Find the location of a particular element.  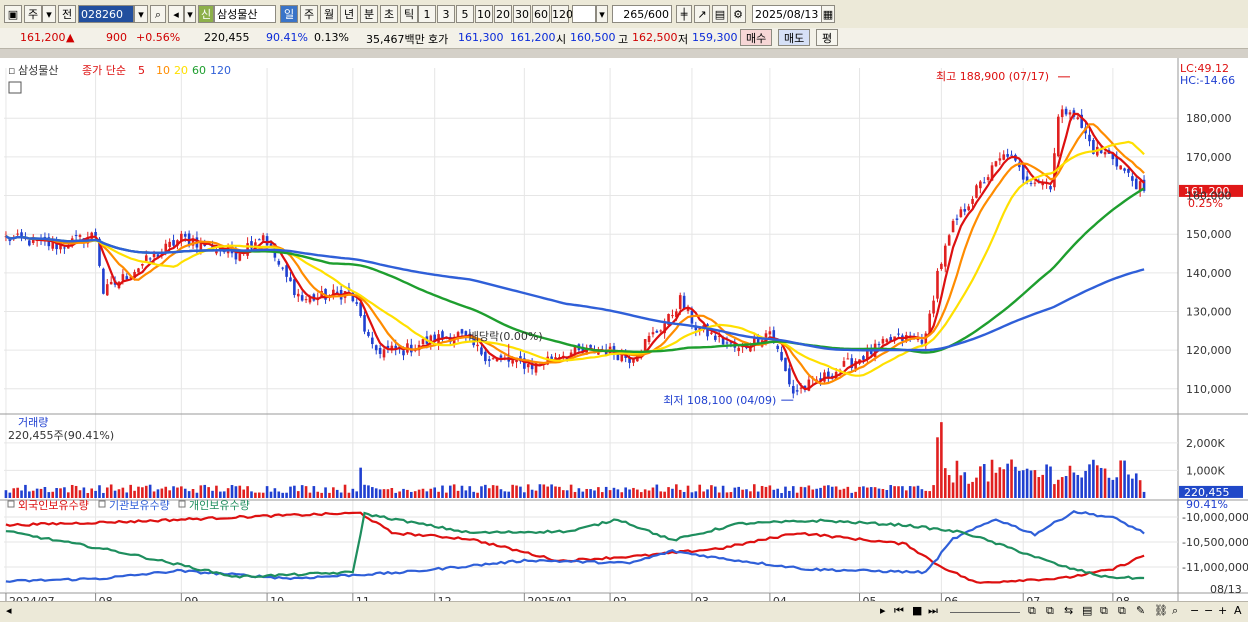

stock-name-field: 삼성물산 is located at coordinates (245, 14).